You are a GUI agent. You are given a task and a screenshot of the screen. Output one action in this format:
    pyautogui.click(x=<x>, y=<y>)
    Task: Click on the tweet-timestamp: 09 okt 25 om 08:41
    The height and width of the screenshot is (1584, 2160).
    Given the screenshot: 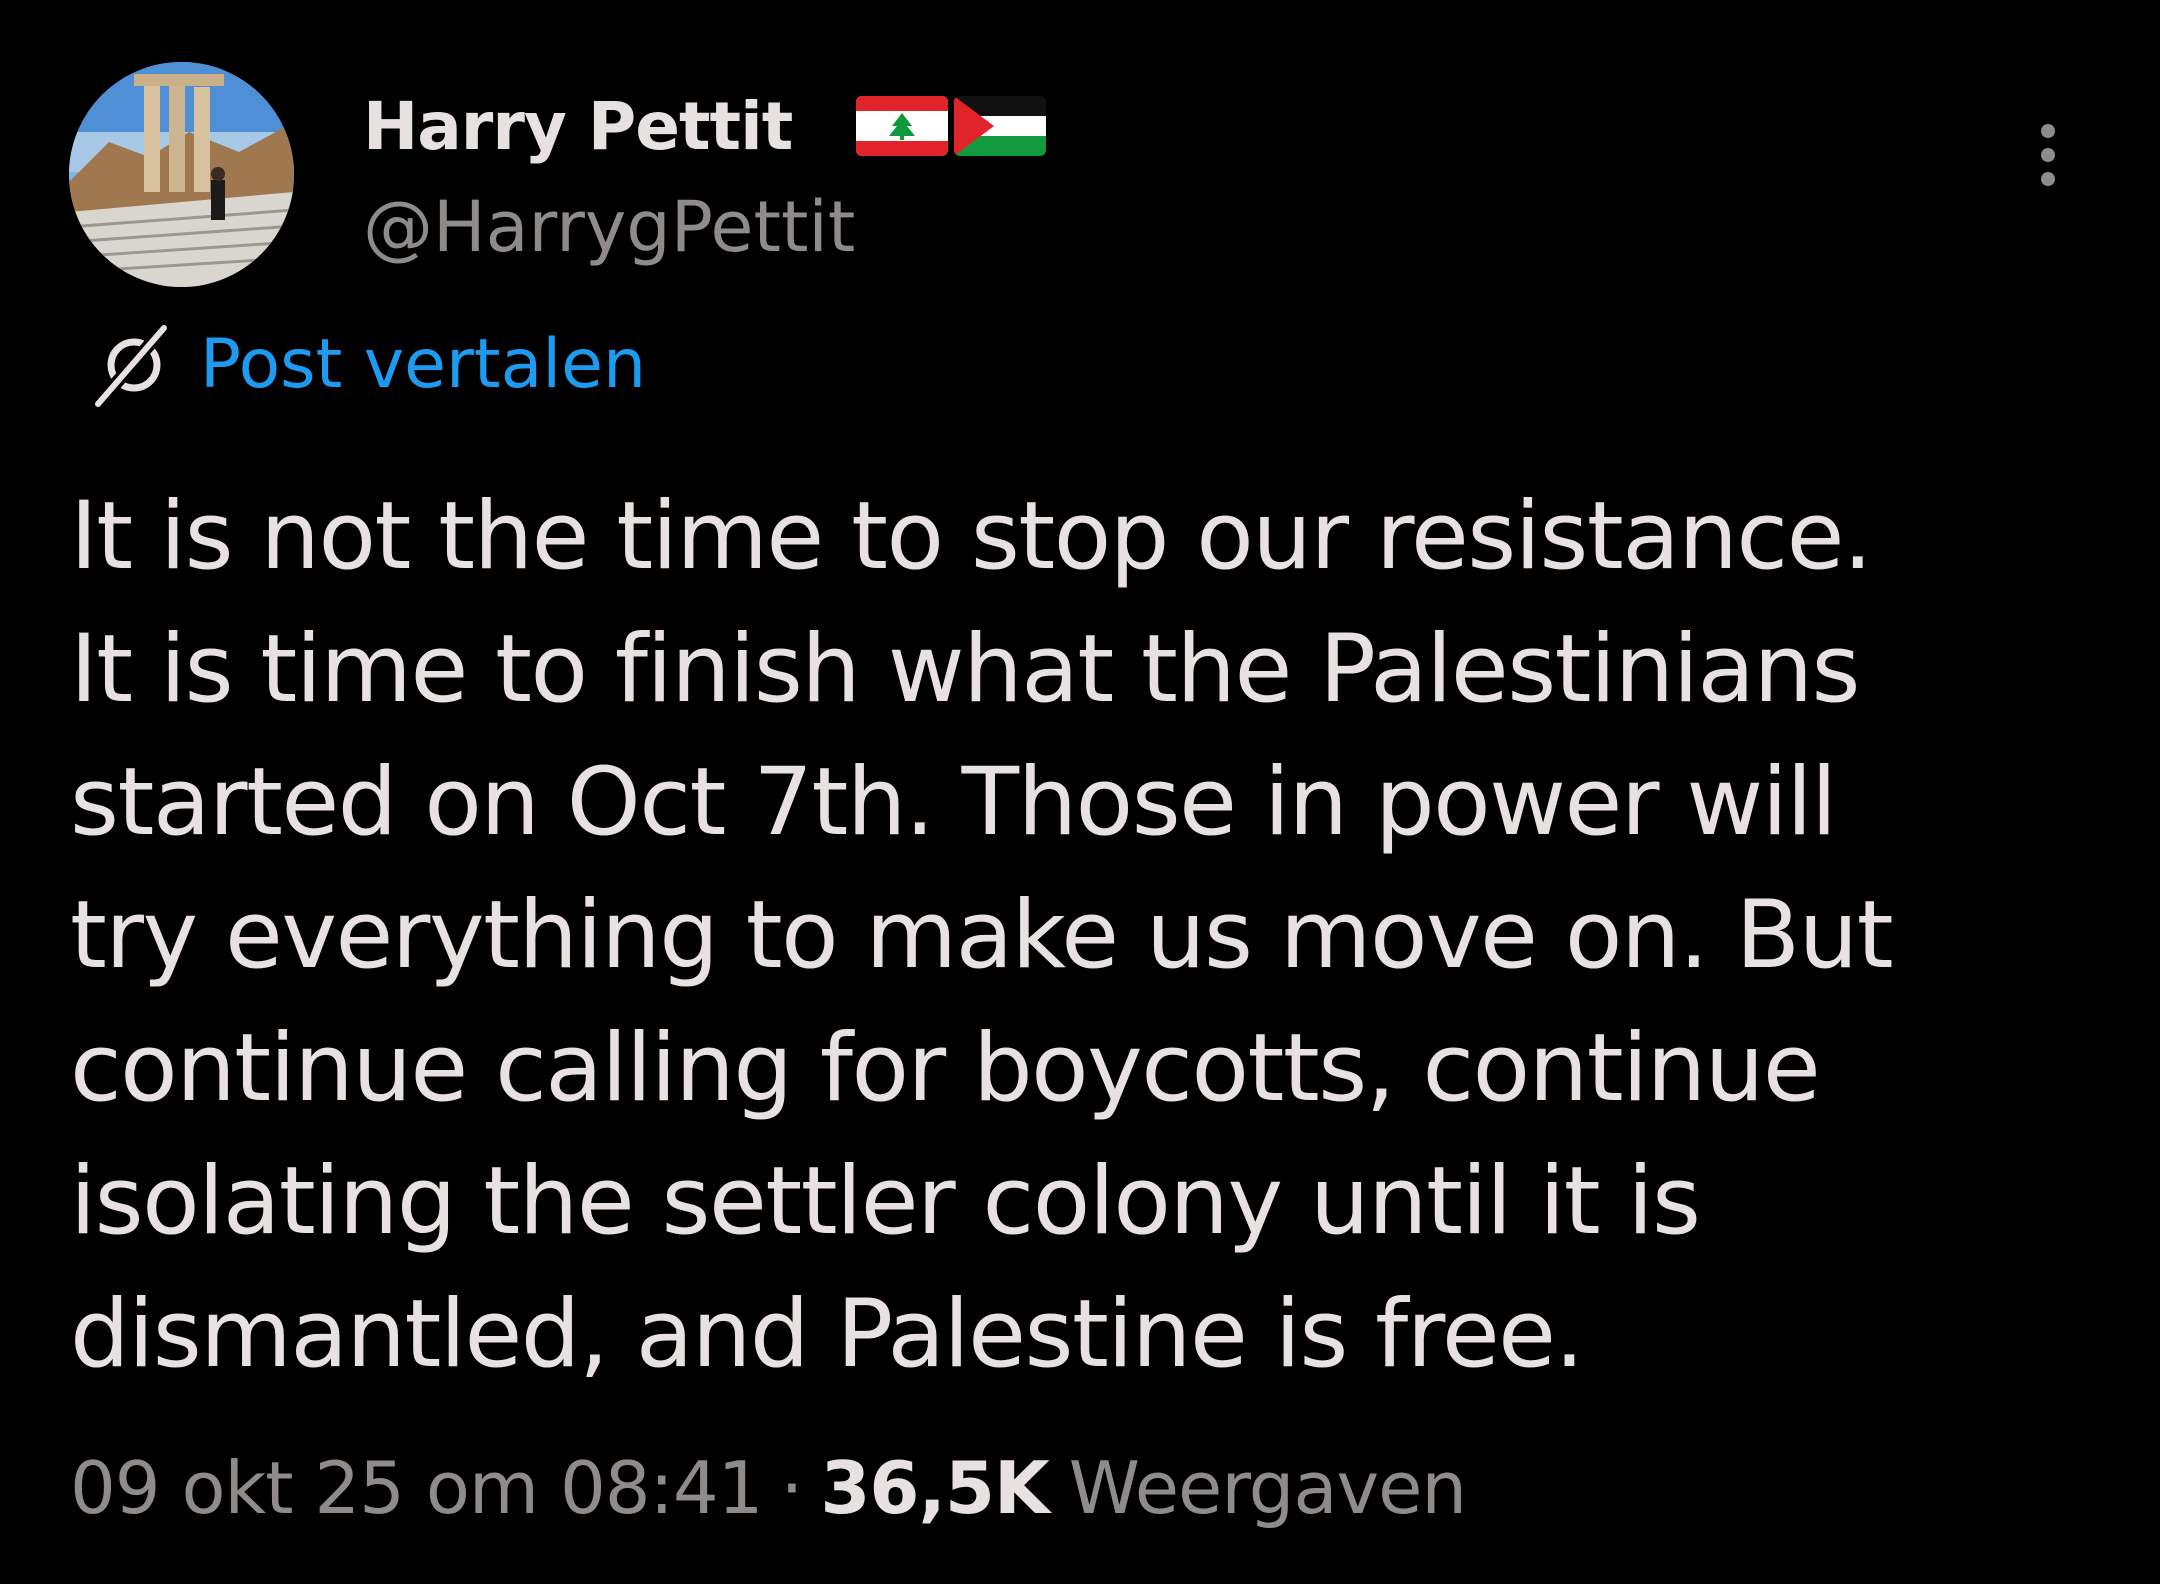 What is the action you would take?
    pyautogui.click(x=416, y=1488)
    